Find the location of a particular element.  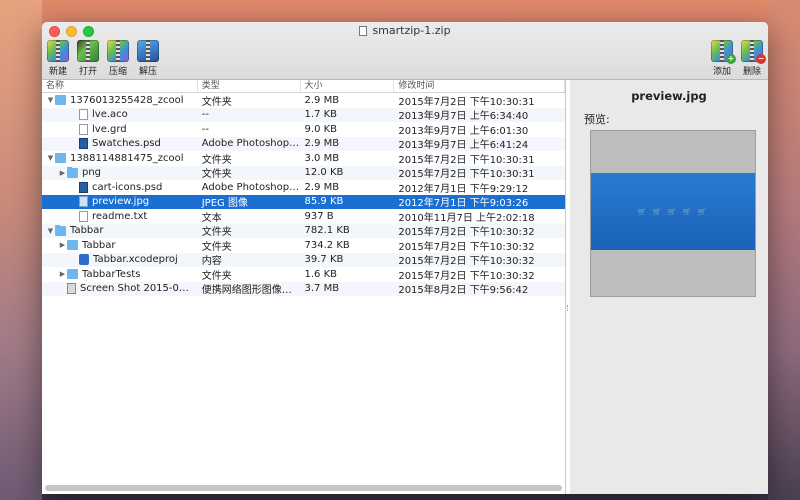

file-name: lve.grd is located at coordinates (109, 129).